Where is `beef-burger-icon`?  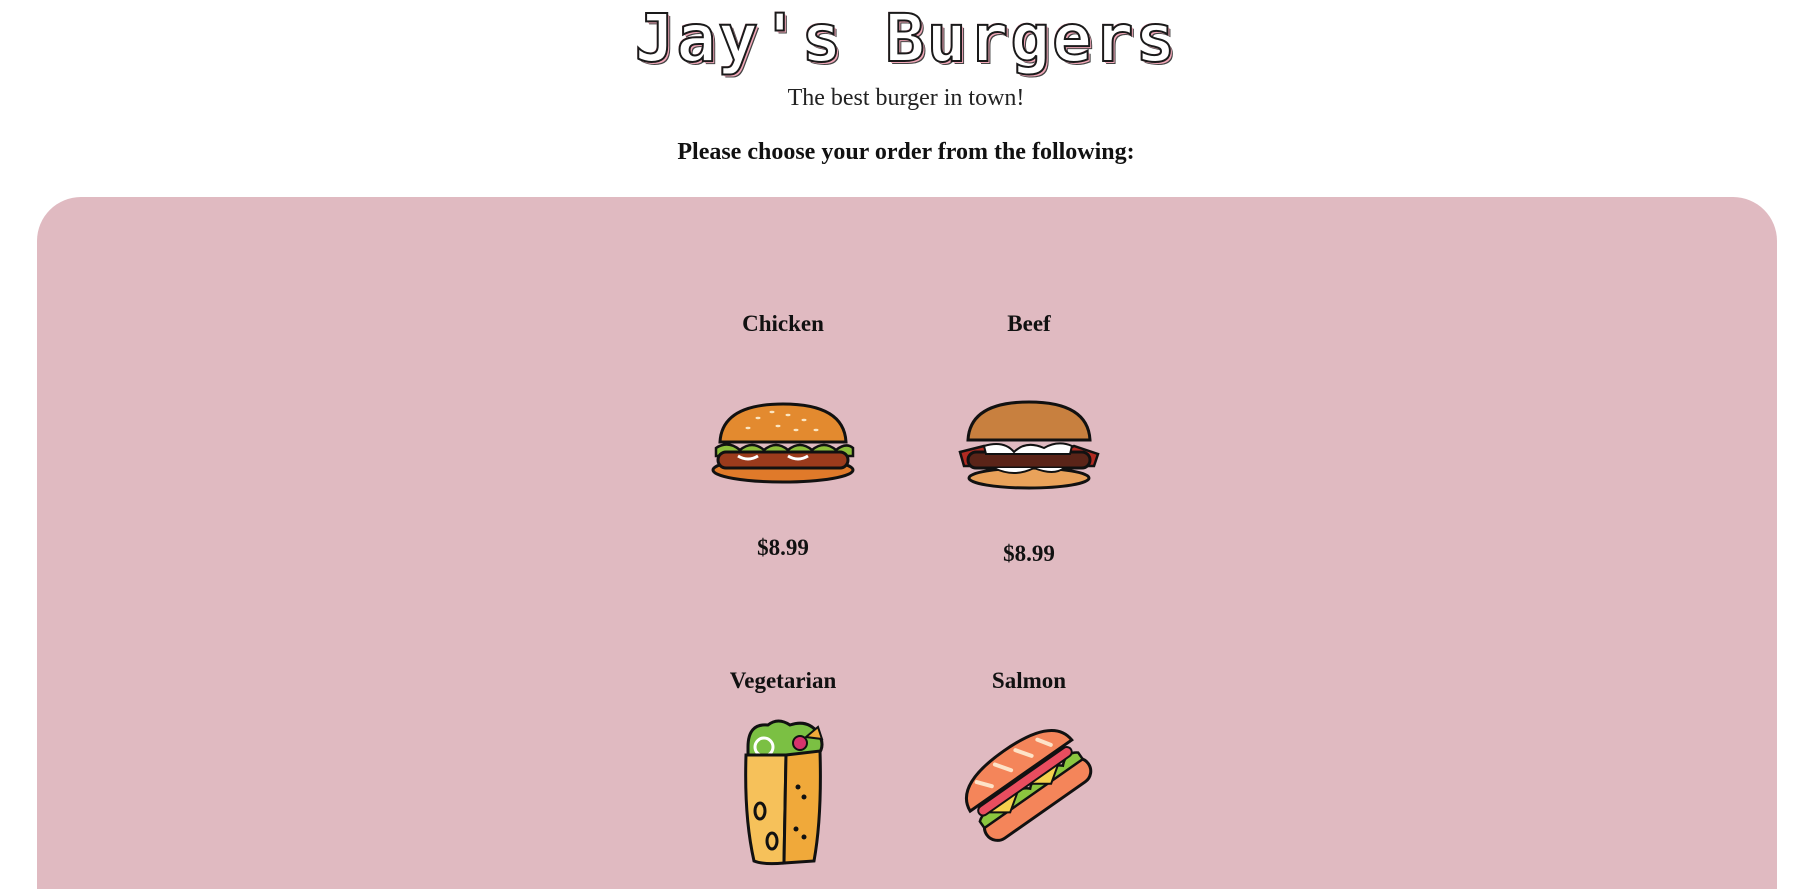 beef-burger-icon is located at coordinates (1029, 445).